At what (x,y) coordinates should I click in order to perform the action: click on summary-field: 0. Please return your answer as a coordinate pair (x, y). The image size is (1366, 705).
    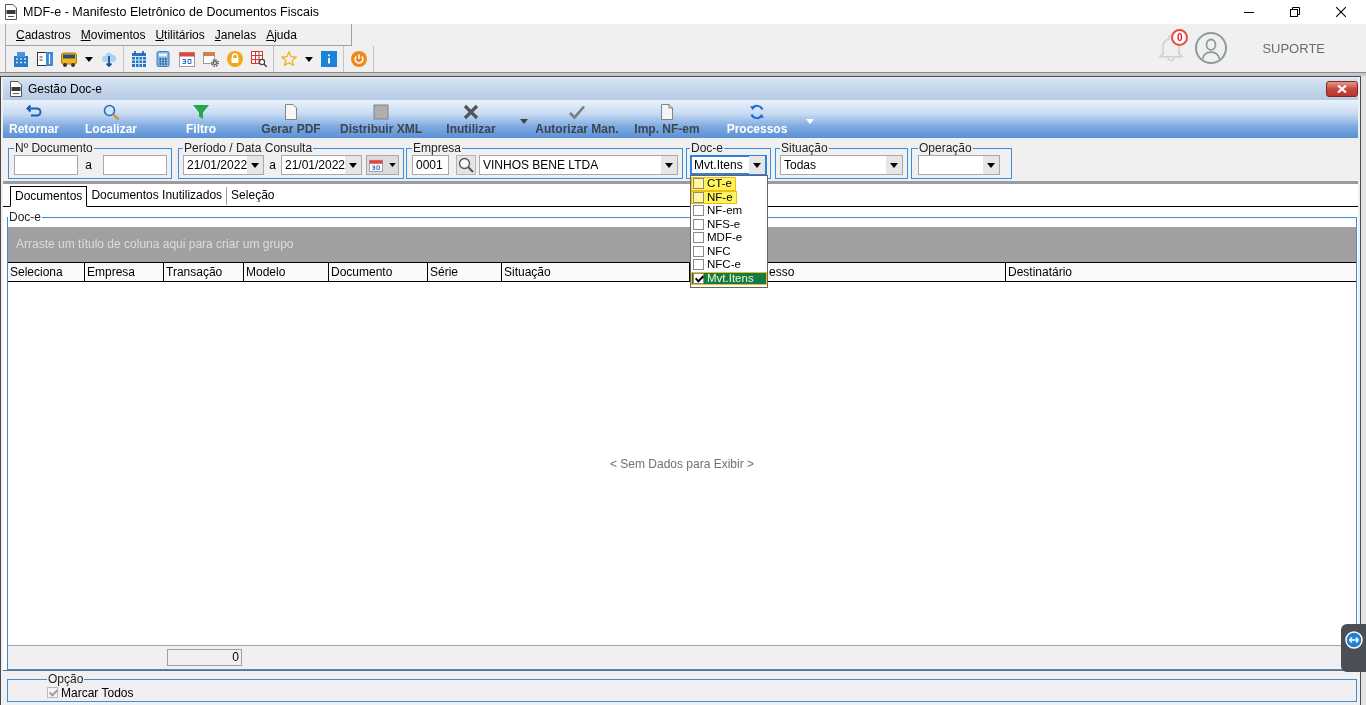
    Looking at the image, I should click on (204, 657).